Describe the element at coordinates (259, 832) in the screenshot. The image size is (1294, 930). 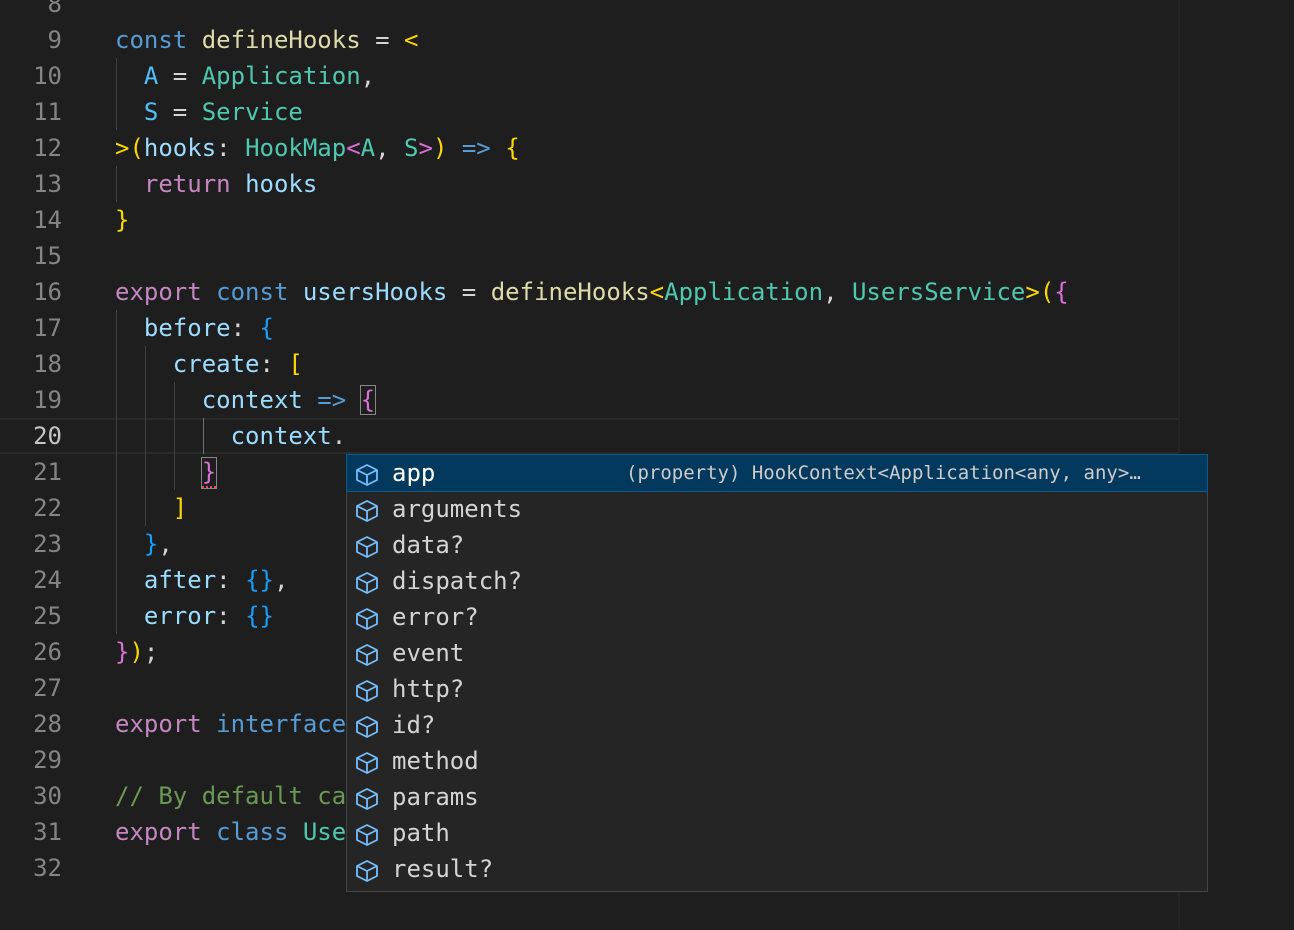
I see `code-token: class` at that location.